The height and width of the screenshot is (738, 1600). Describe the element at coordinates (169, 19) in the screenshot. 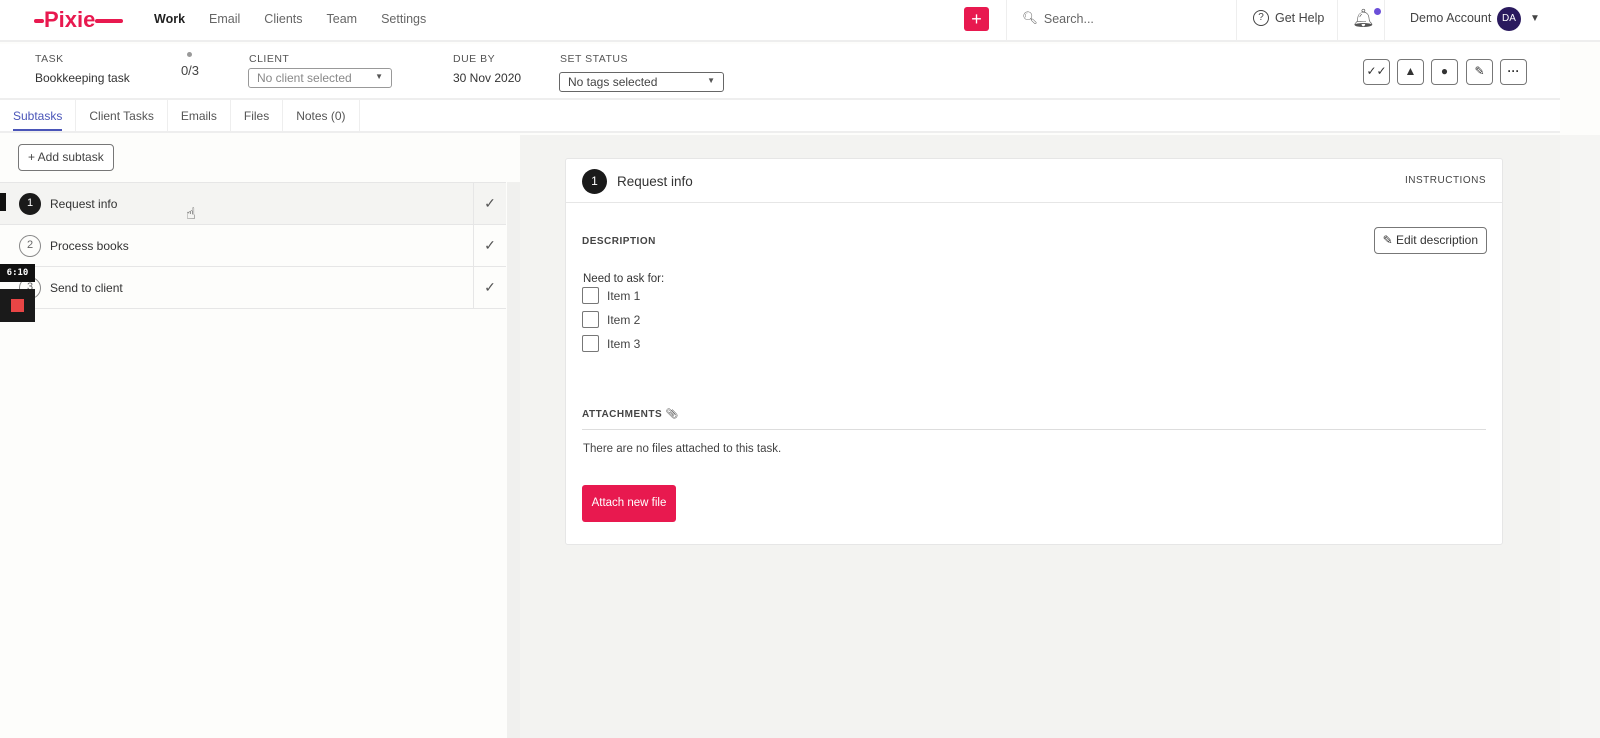

I see `nav-work: Work` at that location.